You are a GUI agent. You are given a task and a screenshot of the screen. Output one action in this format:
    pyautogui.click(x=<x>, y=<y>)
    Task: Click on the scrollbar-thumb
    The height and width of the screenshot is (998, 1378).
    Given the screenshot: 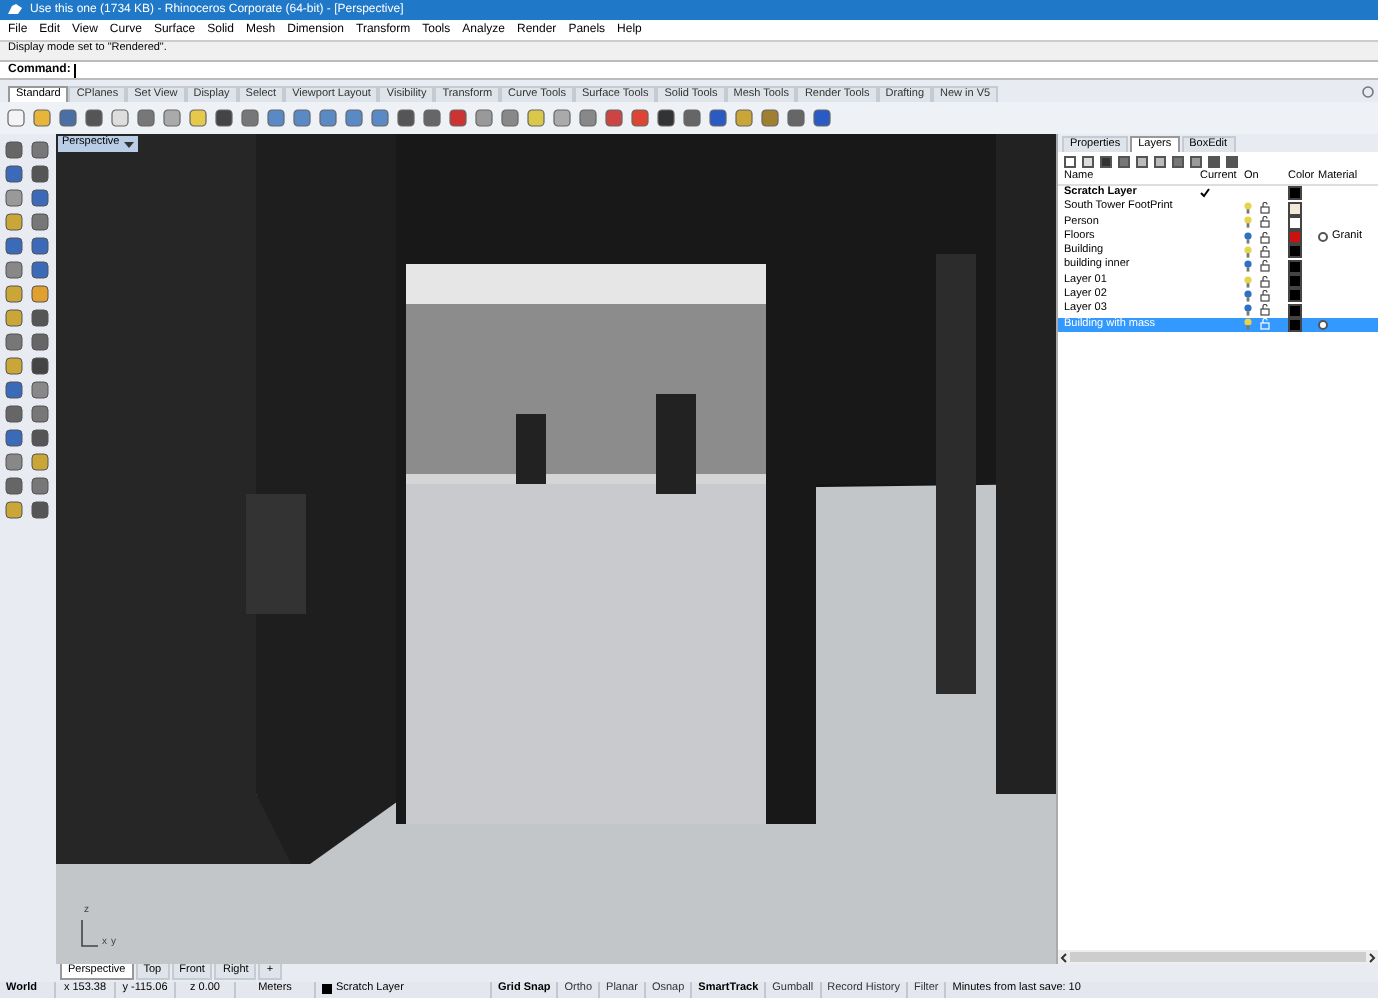 What is the action you would take?
    pyautogui.click(x=1218, y=957)
    